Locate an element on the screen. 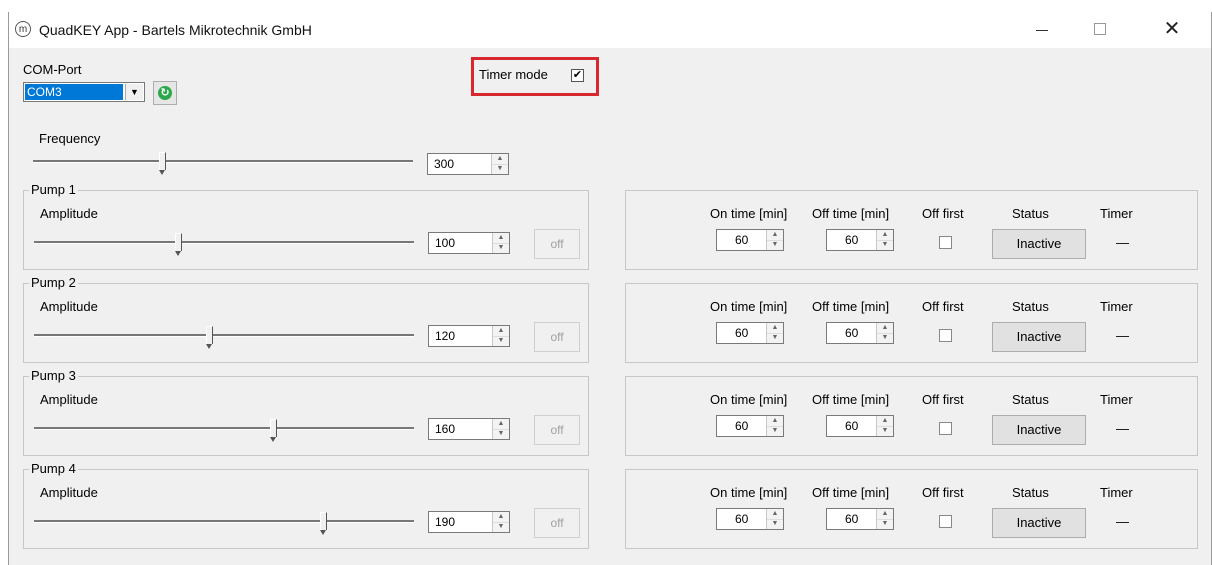  frequency-label: Frequency is located at coordinates (70, 138).